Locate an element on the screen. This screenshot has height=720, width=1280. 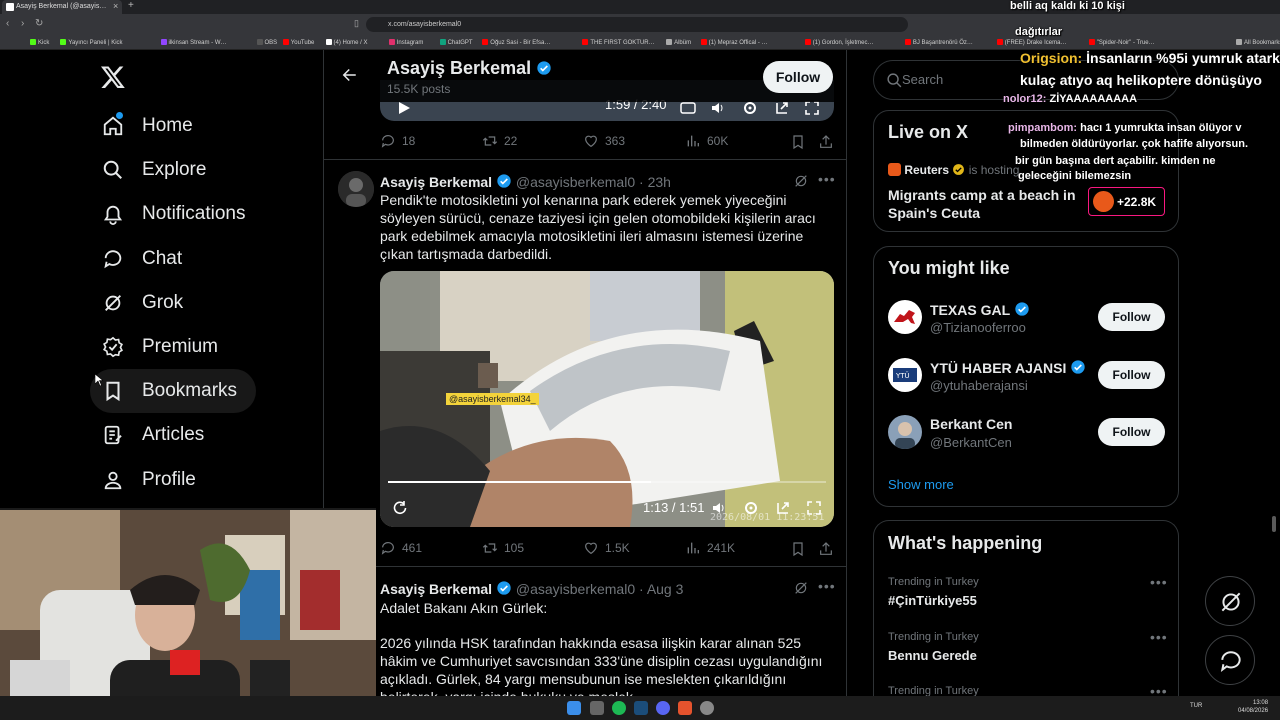
discord-icon is located at coordinates (663, 708).